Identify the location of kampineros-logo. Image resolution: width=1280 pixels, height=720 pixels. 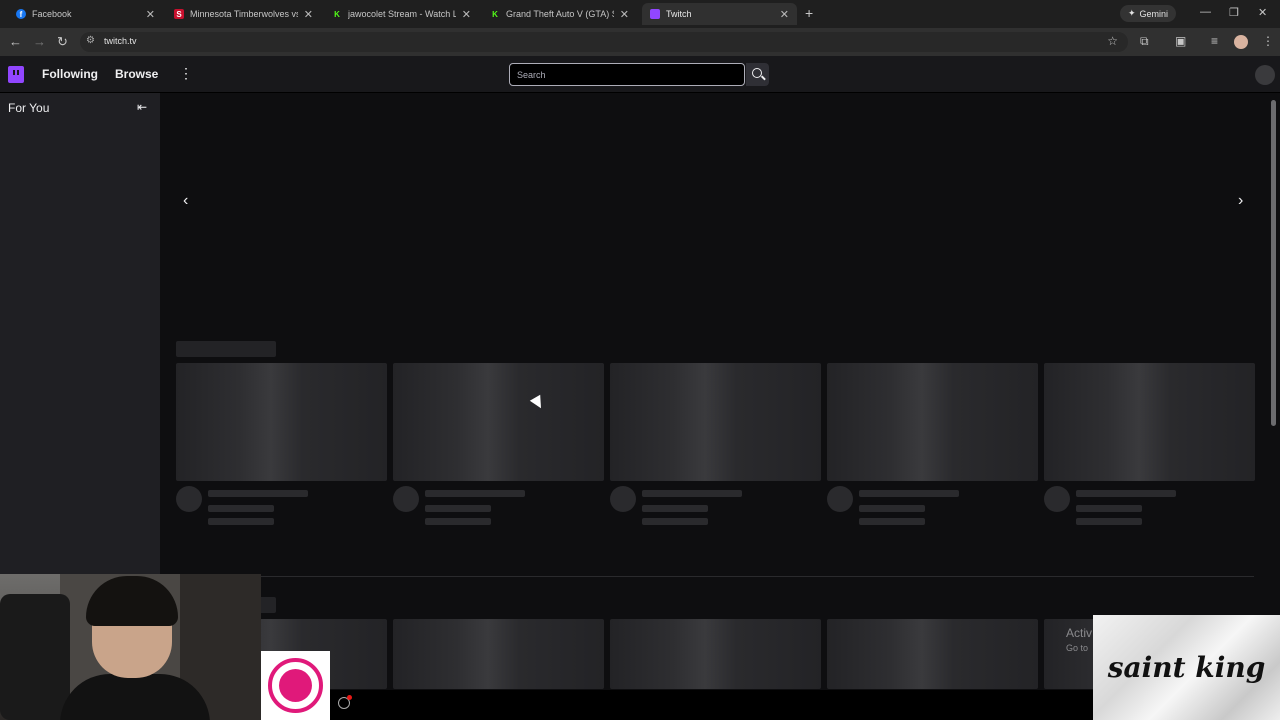
(295, 685).